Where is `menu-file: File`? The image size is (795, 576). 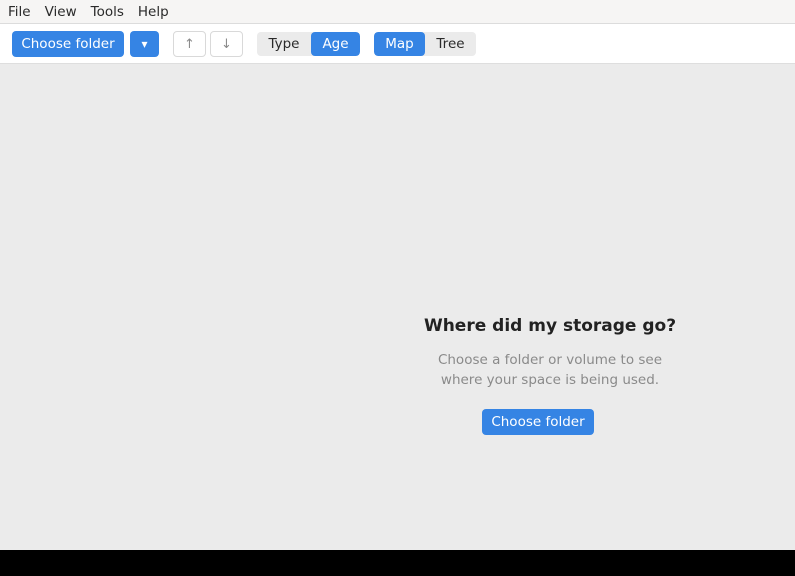
menu-file: File is located at coordinates (19, 12).